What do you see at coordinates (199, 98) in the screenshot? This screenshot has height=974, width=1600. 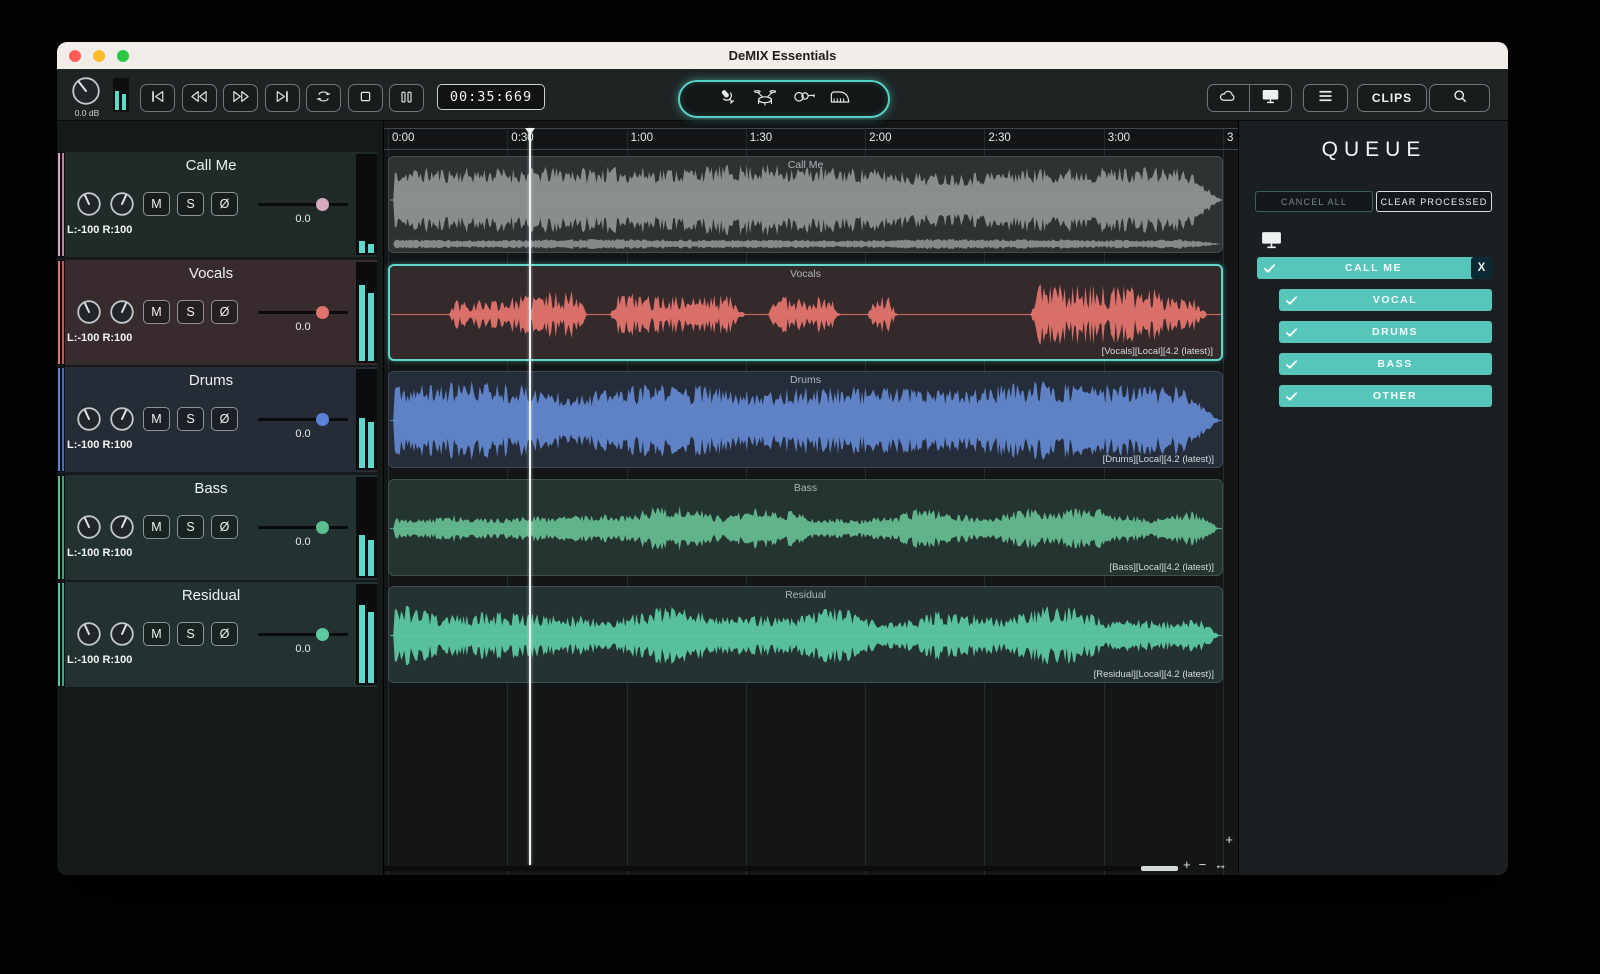 I see `rewind-button` at bounding box center [199, 98].